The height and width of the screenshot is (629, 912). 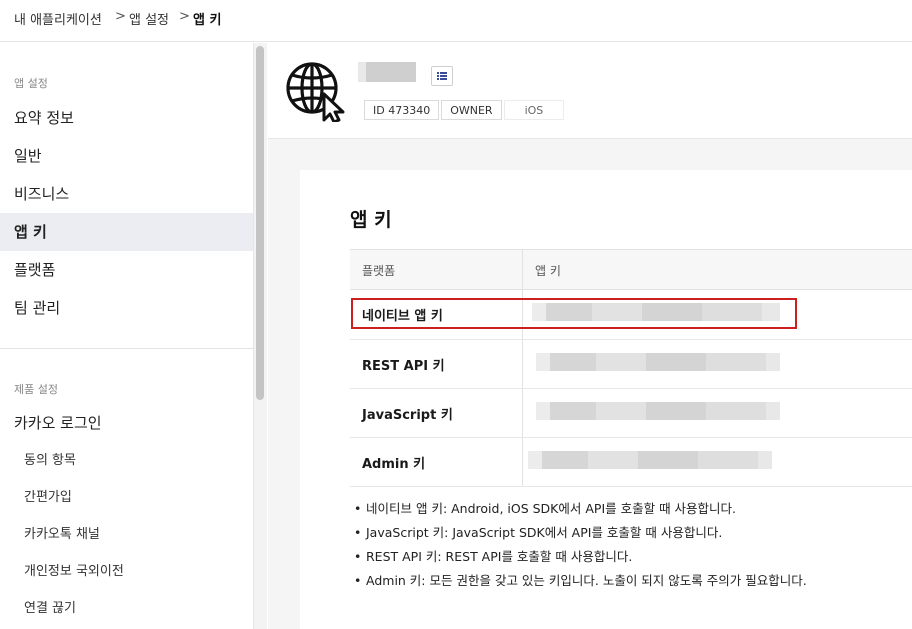 I want to click on sidebar-subitem-unlink: 연결 끊기, so click(x=126, y=608).